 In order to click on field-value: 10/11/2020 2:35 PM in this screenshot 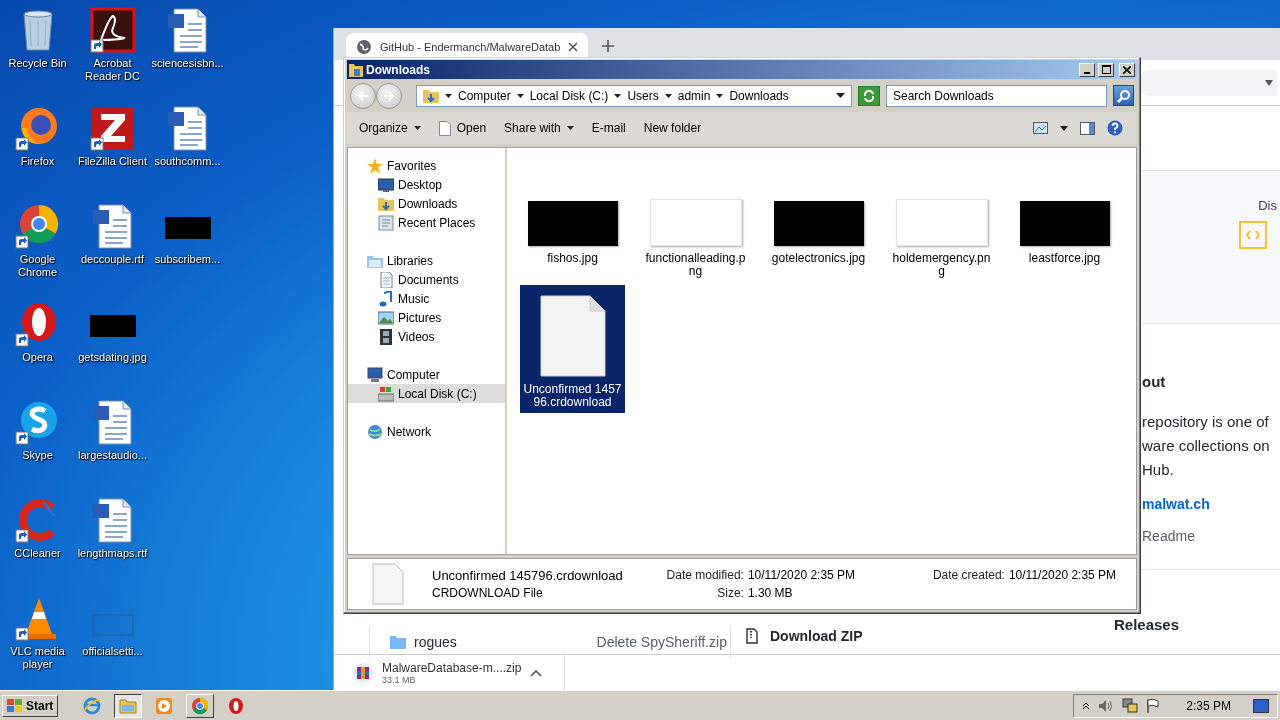, I will do `click(802, 575)`.